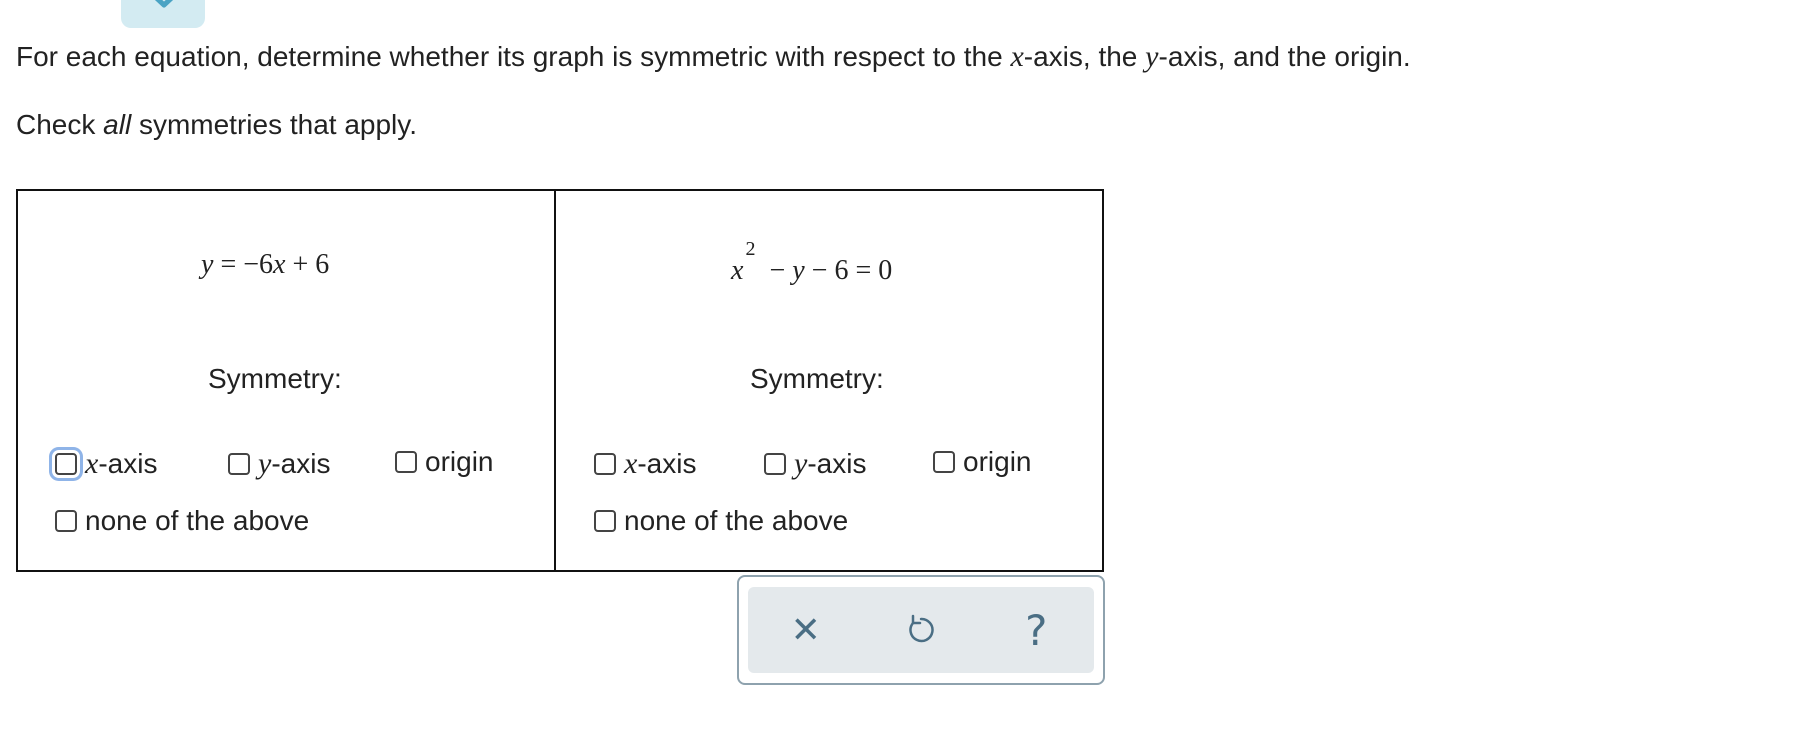  I want to click on option-x-axis-2: x -axis, so click(645, 464).